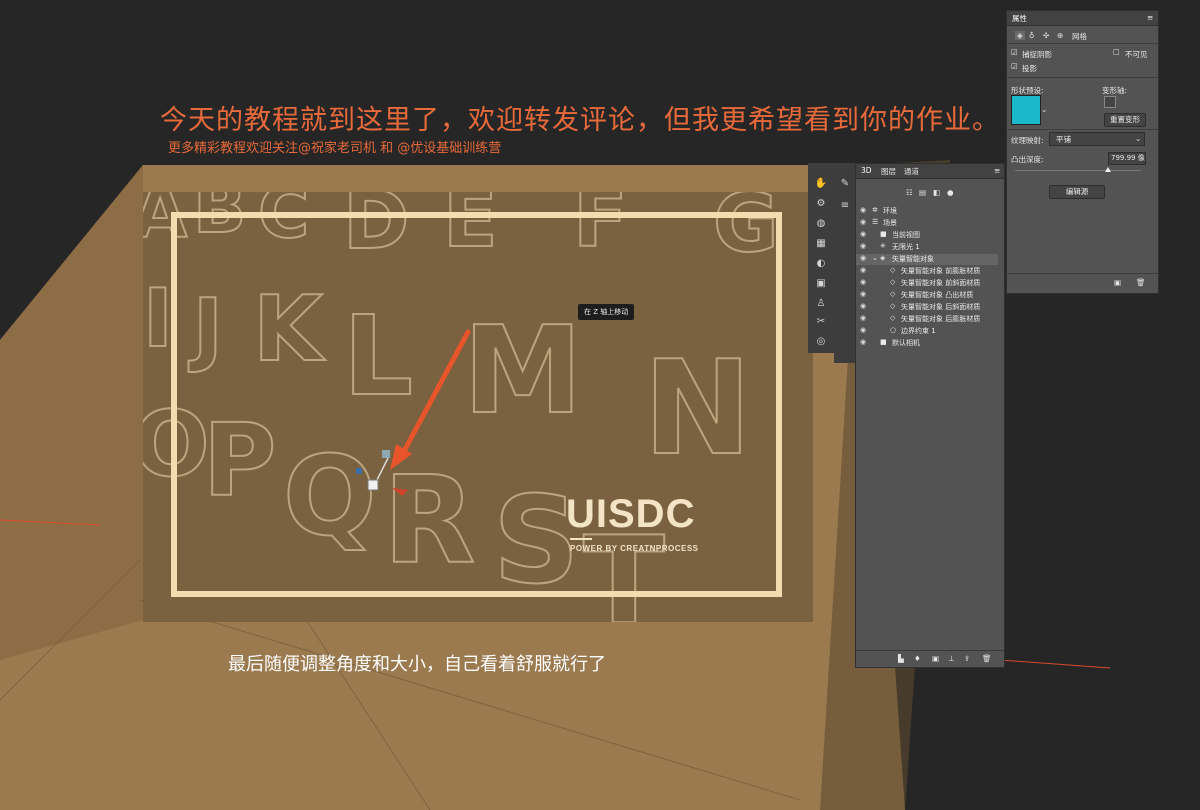 The width and height of the screenshot is (1200, 810). What do you see at coordinates (581, 539) in the screenshot?
I see `uisdc-underline` at bounding box center [581, 539].